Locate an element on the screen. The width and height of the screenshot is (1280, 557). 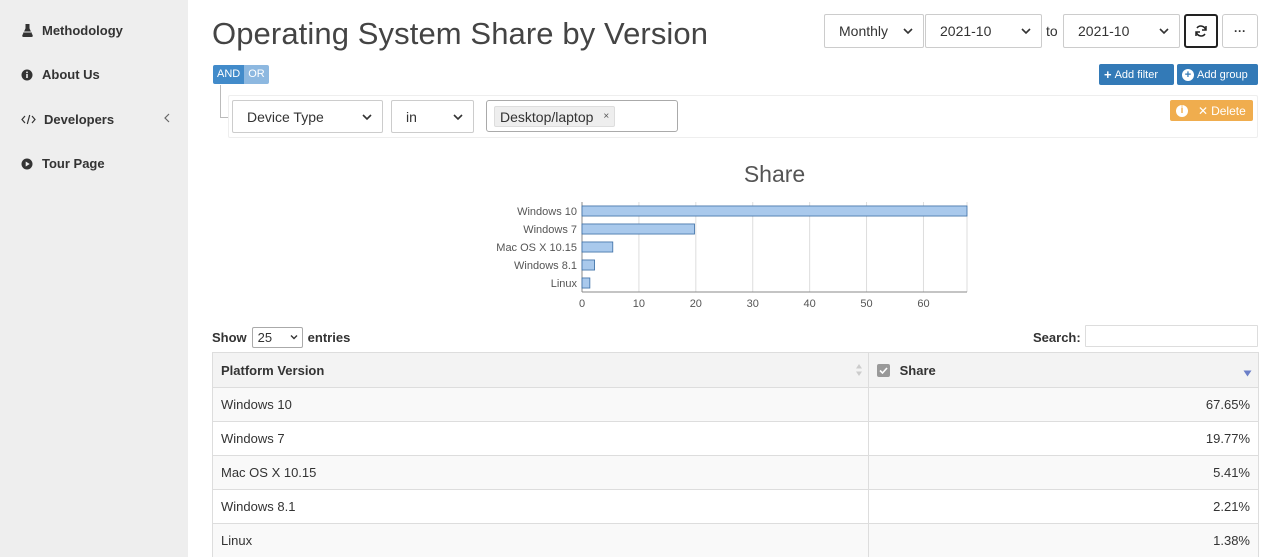
from-date-value: 2021-10 is located at coordinates (966, 31).